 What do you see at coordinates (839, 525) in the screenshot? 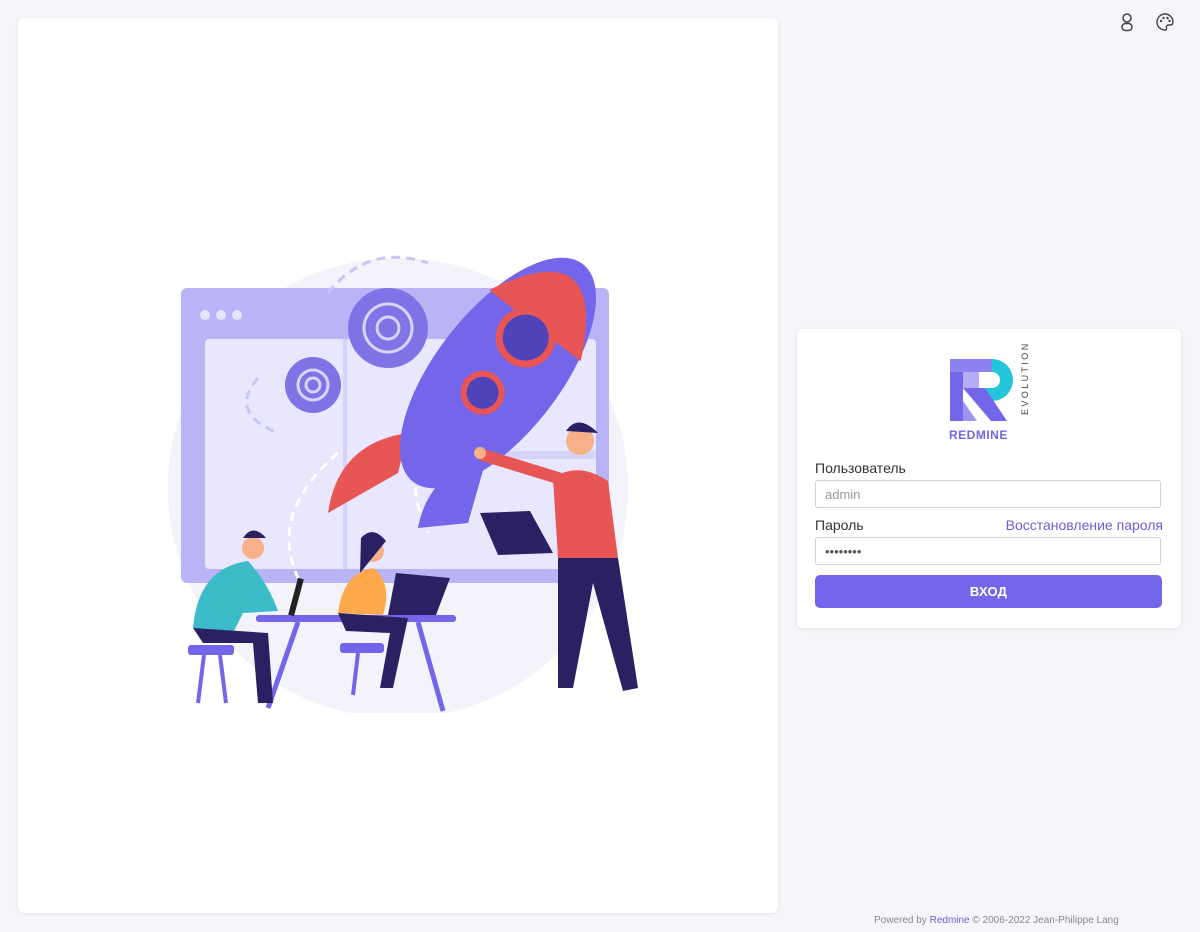
I see `password-label: Пароль` at bounding box center [839, 525].